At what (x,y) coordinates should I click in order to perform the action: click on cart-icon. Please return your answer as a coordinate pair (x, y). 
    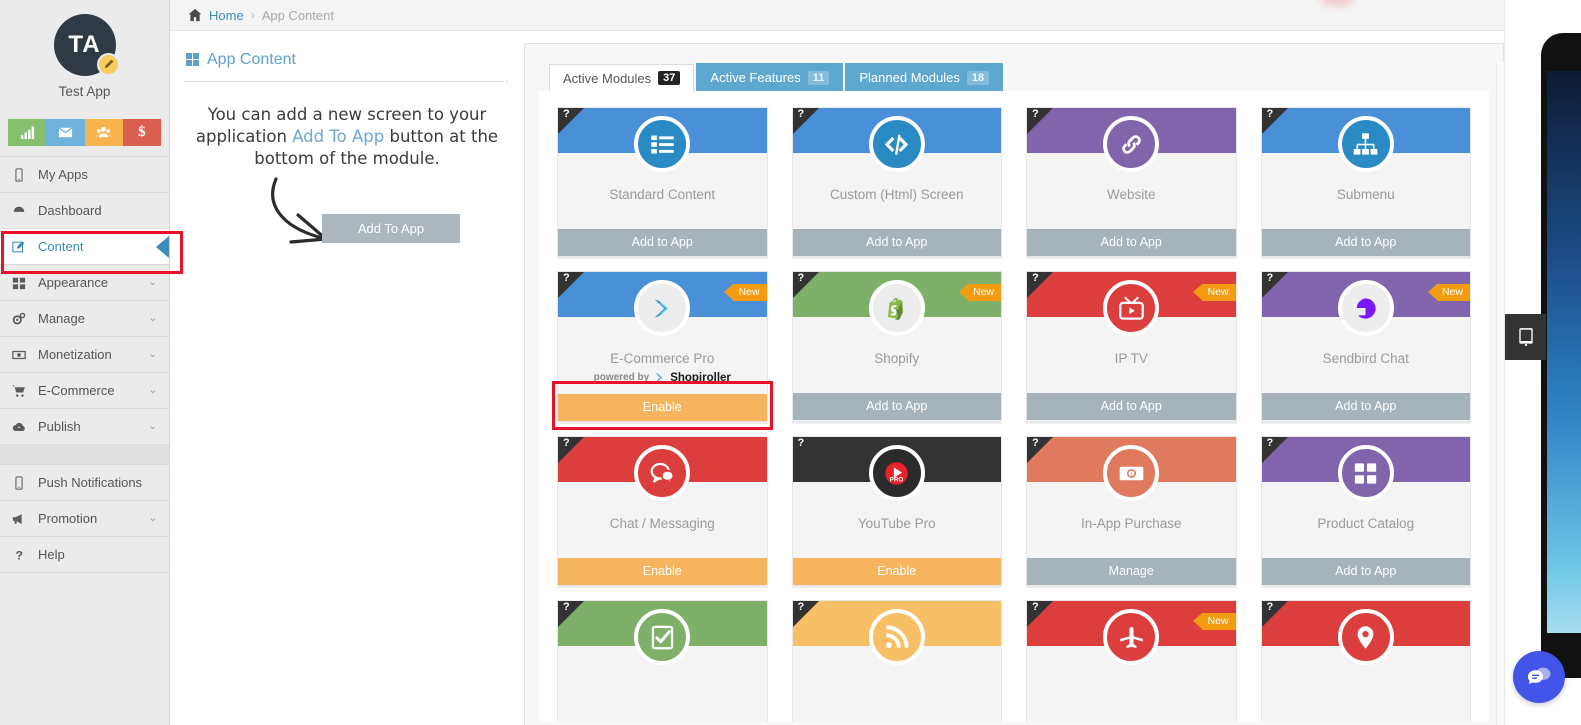
    Looking at the image, I should click on (23, 391).